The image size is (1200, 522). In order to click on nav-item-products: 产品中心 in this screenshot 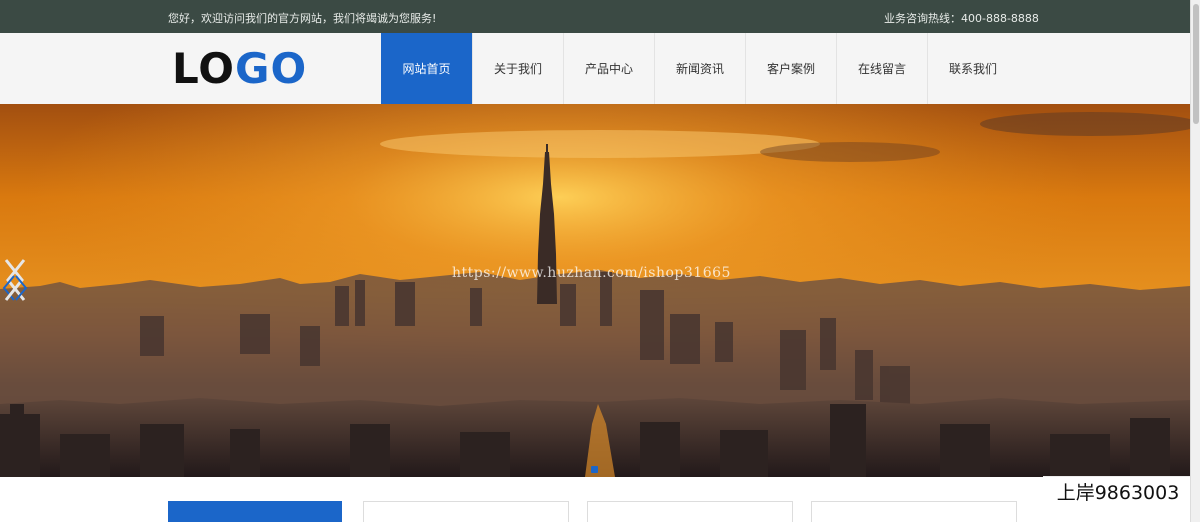, I will do `click(608, 68)`.